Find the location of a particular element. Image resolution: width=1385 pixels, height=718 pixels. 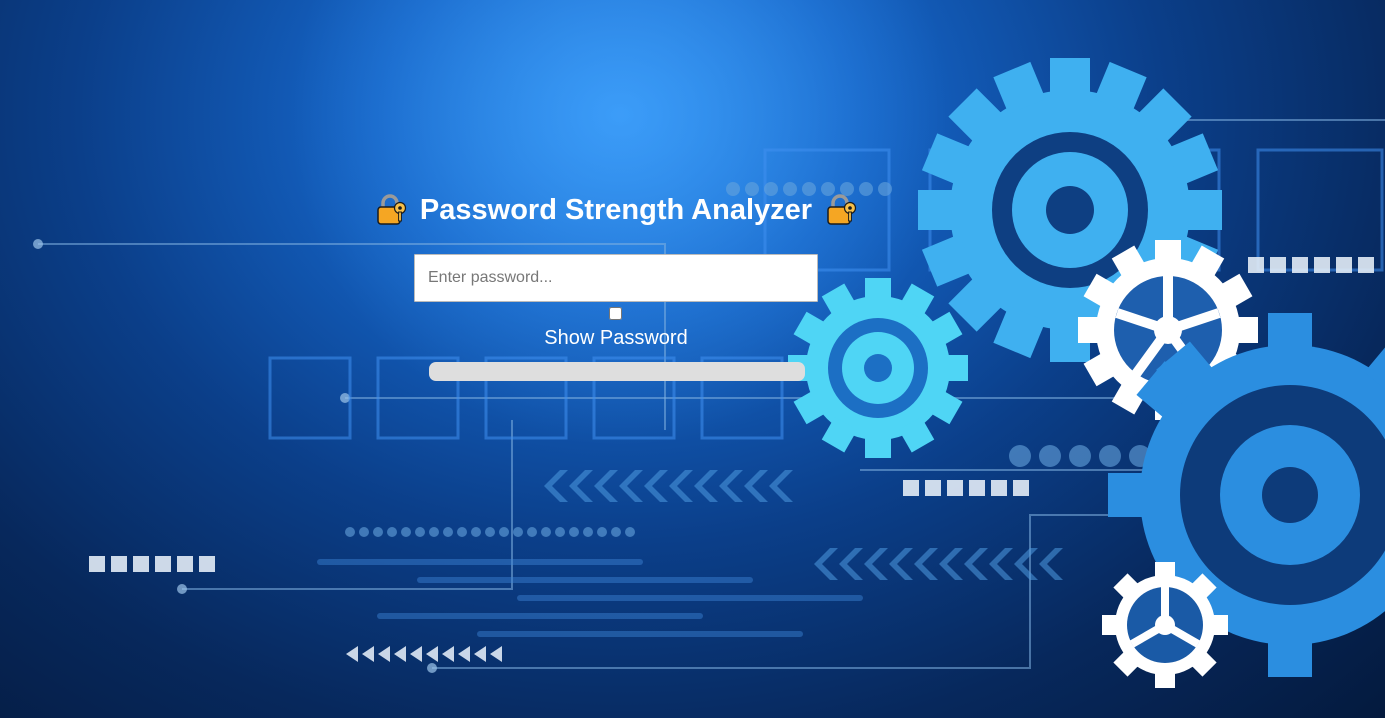

page-title: Password Strength Analyzer is located at coordinates (616, 210).